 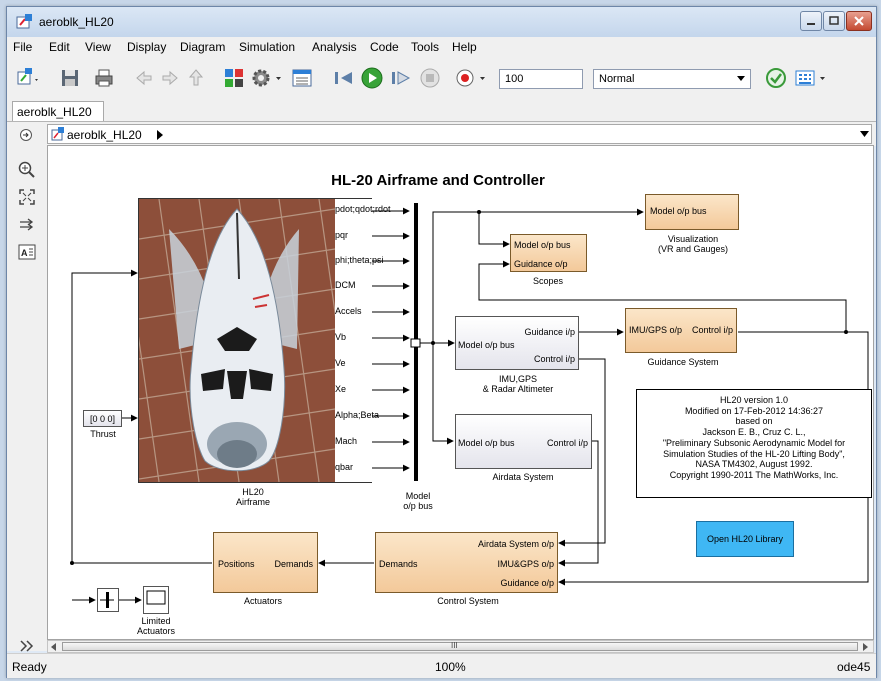 I want to click on scroll-thumb: III, so click(x=460, y=646).